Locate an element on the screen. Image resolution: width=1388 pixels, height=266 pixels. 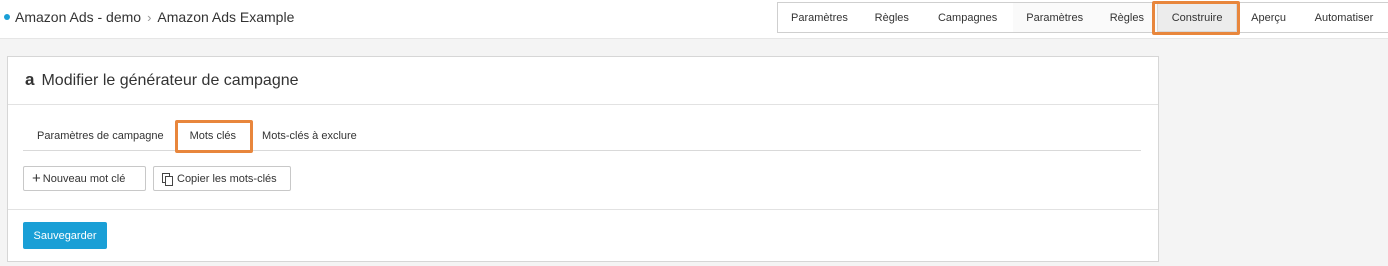
step-arrow-icon is located at coordinates (1016, 17).